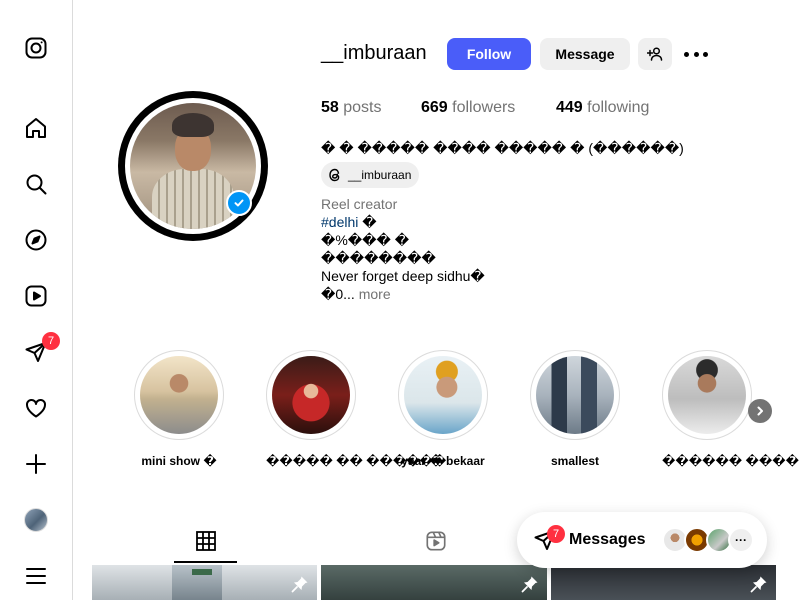  What do you see at coordinates (36, 240) in the screenshot?
I see `explore-icon` at bounding box center [36, 240].